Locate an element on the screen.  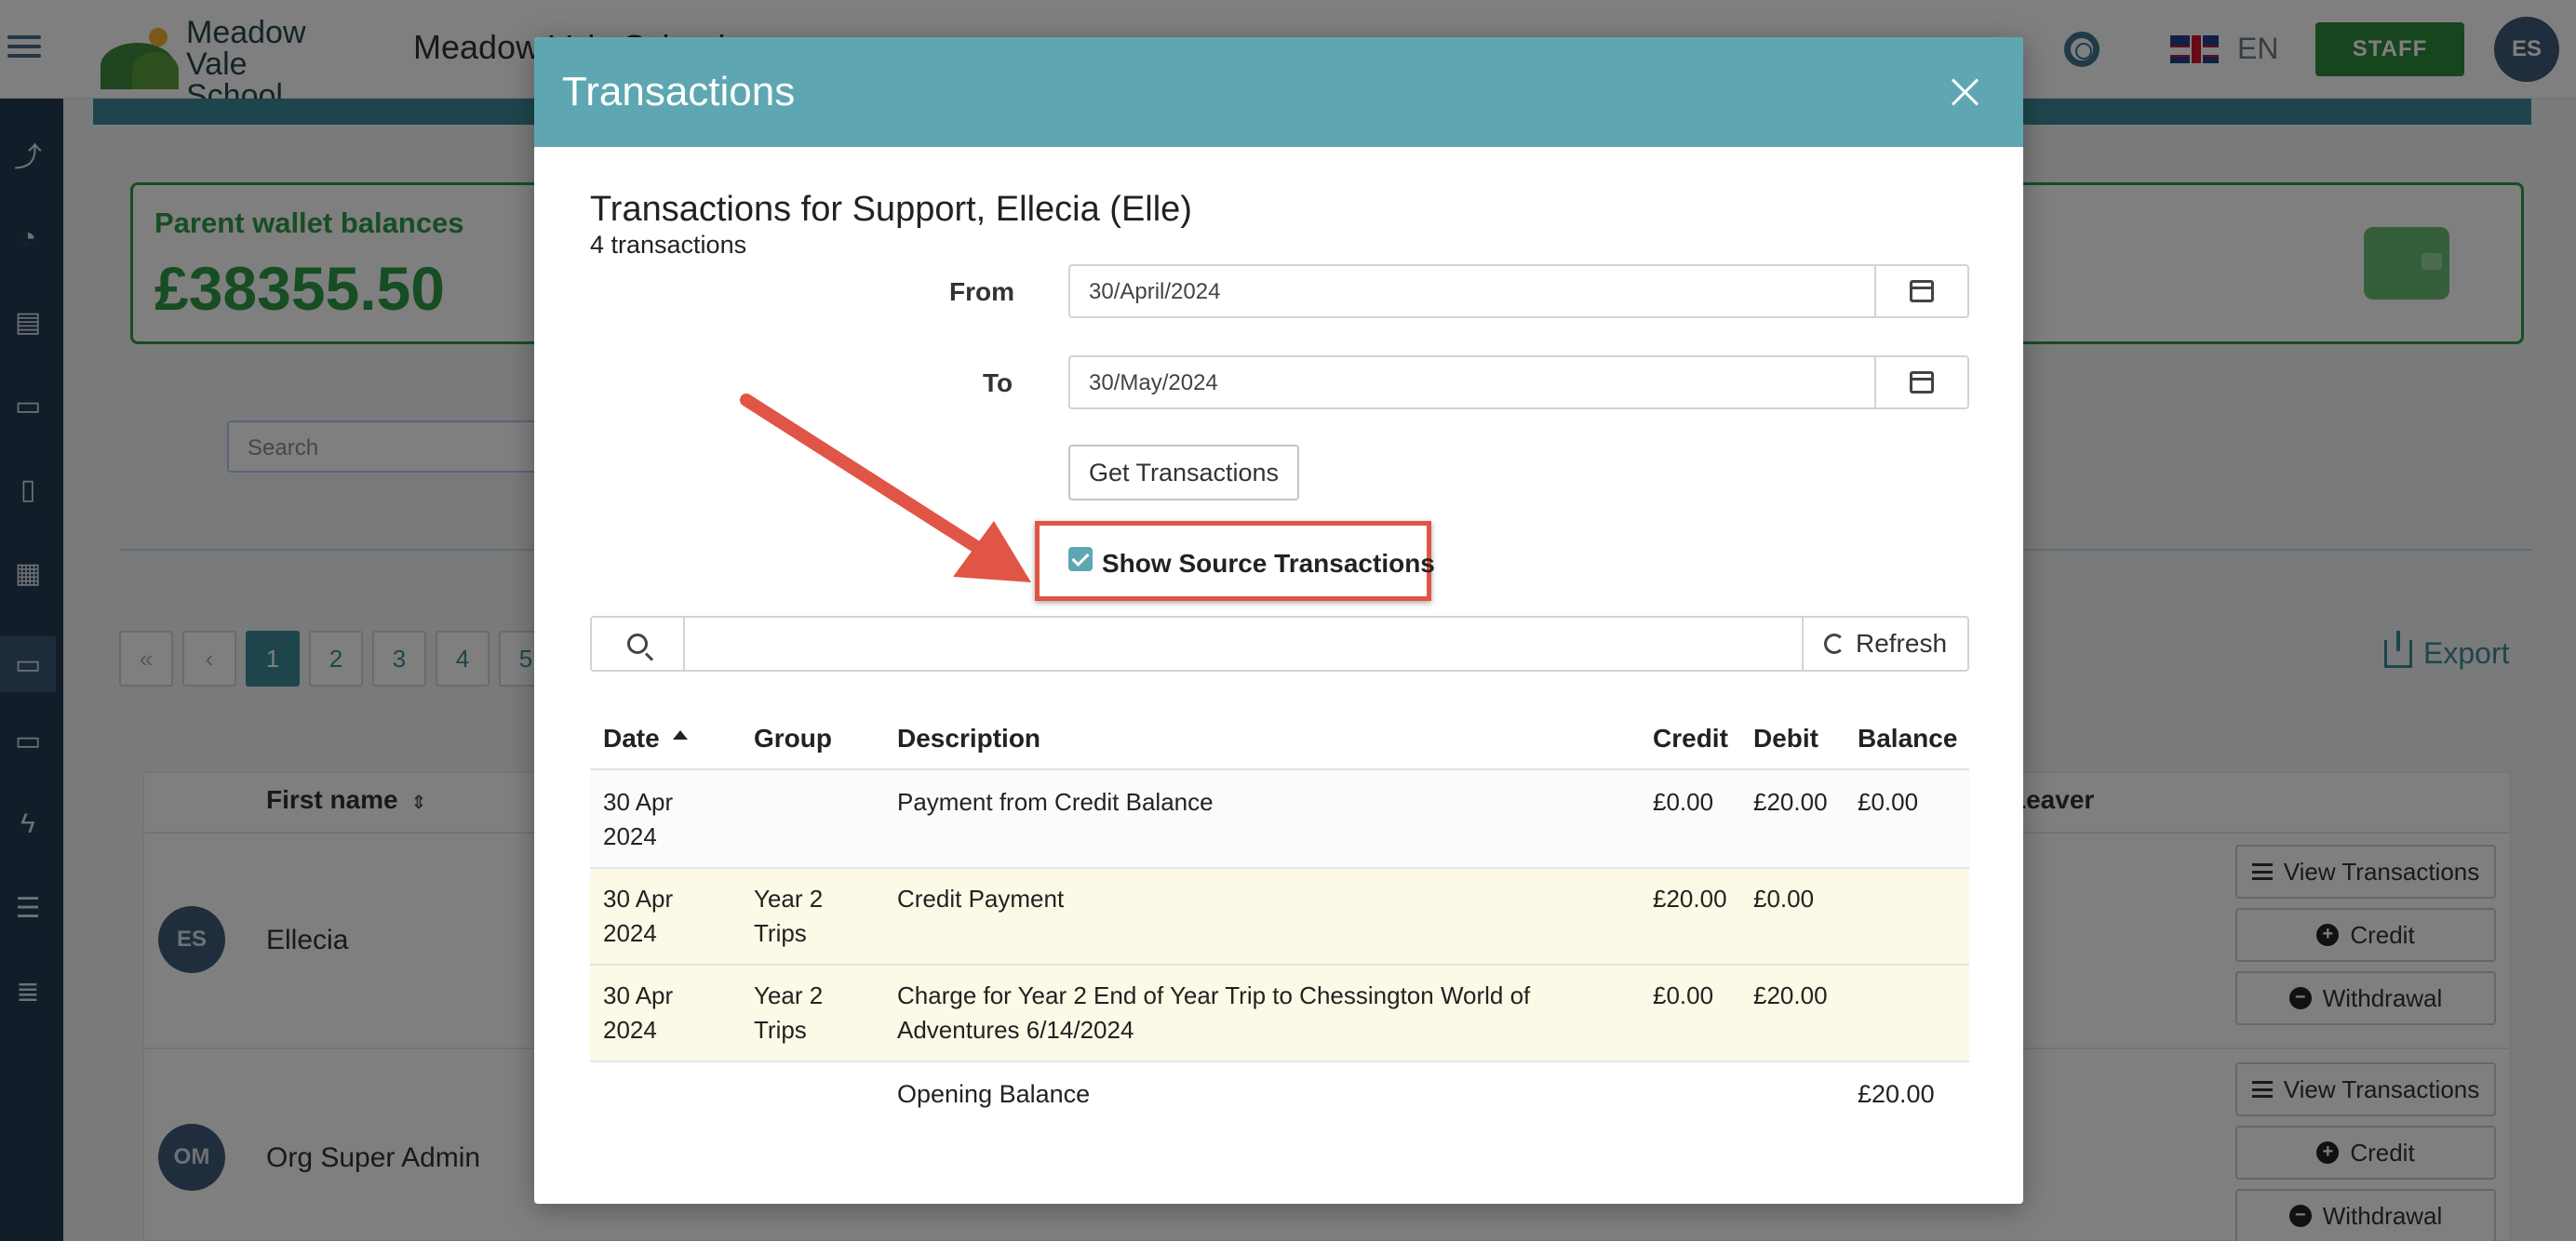
show-source-label: Show Source Transactions is located at coordinates (1268, 564).